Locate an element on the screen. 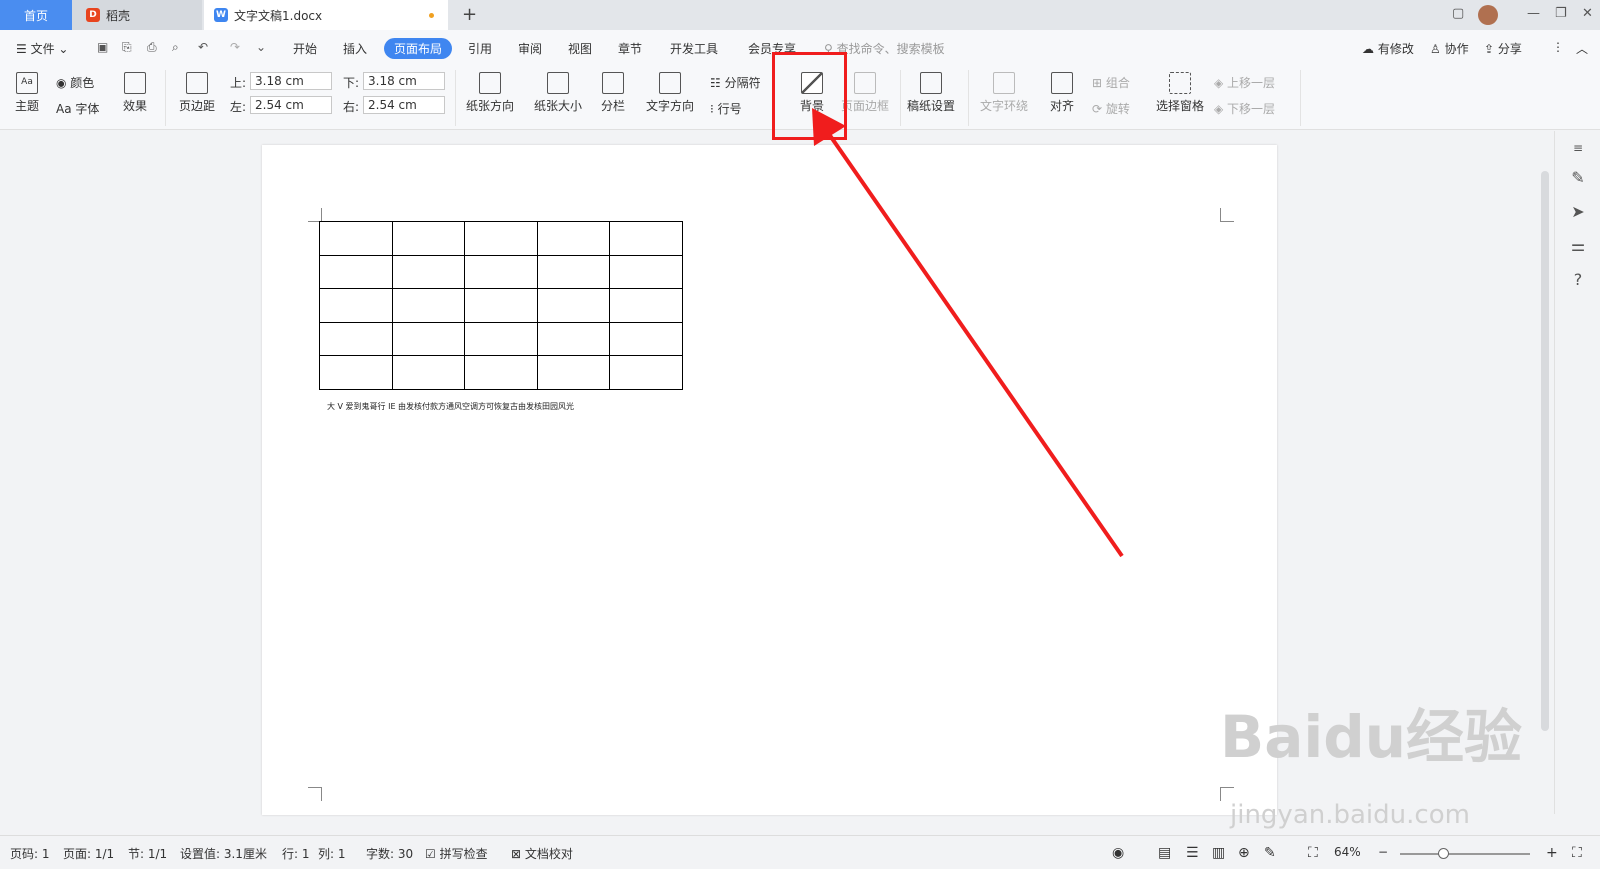  zoom-level: 64% is located at coordinates (1347, 852).